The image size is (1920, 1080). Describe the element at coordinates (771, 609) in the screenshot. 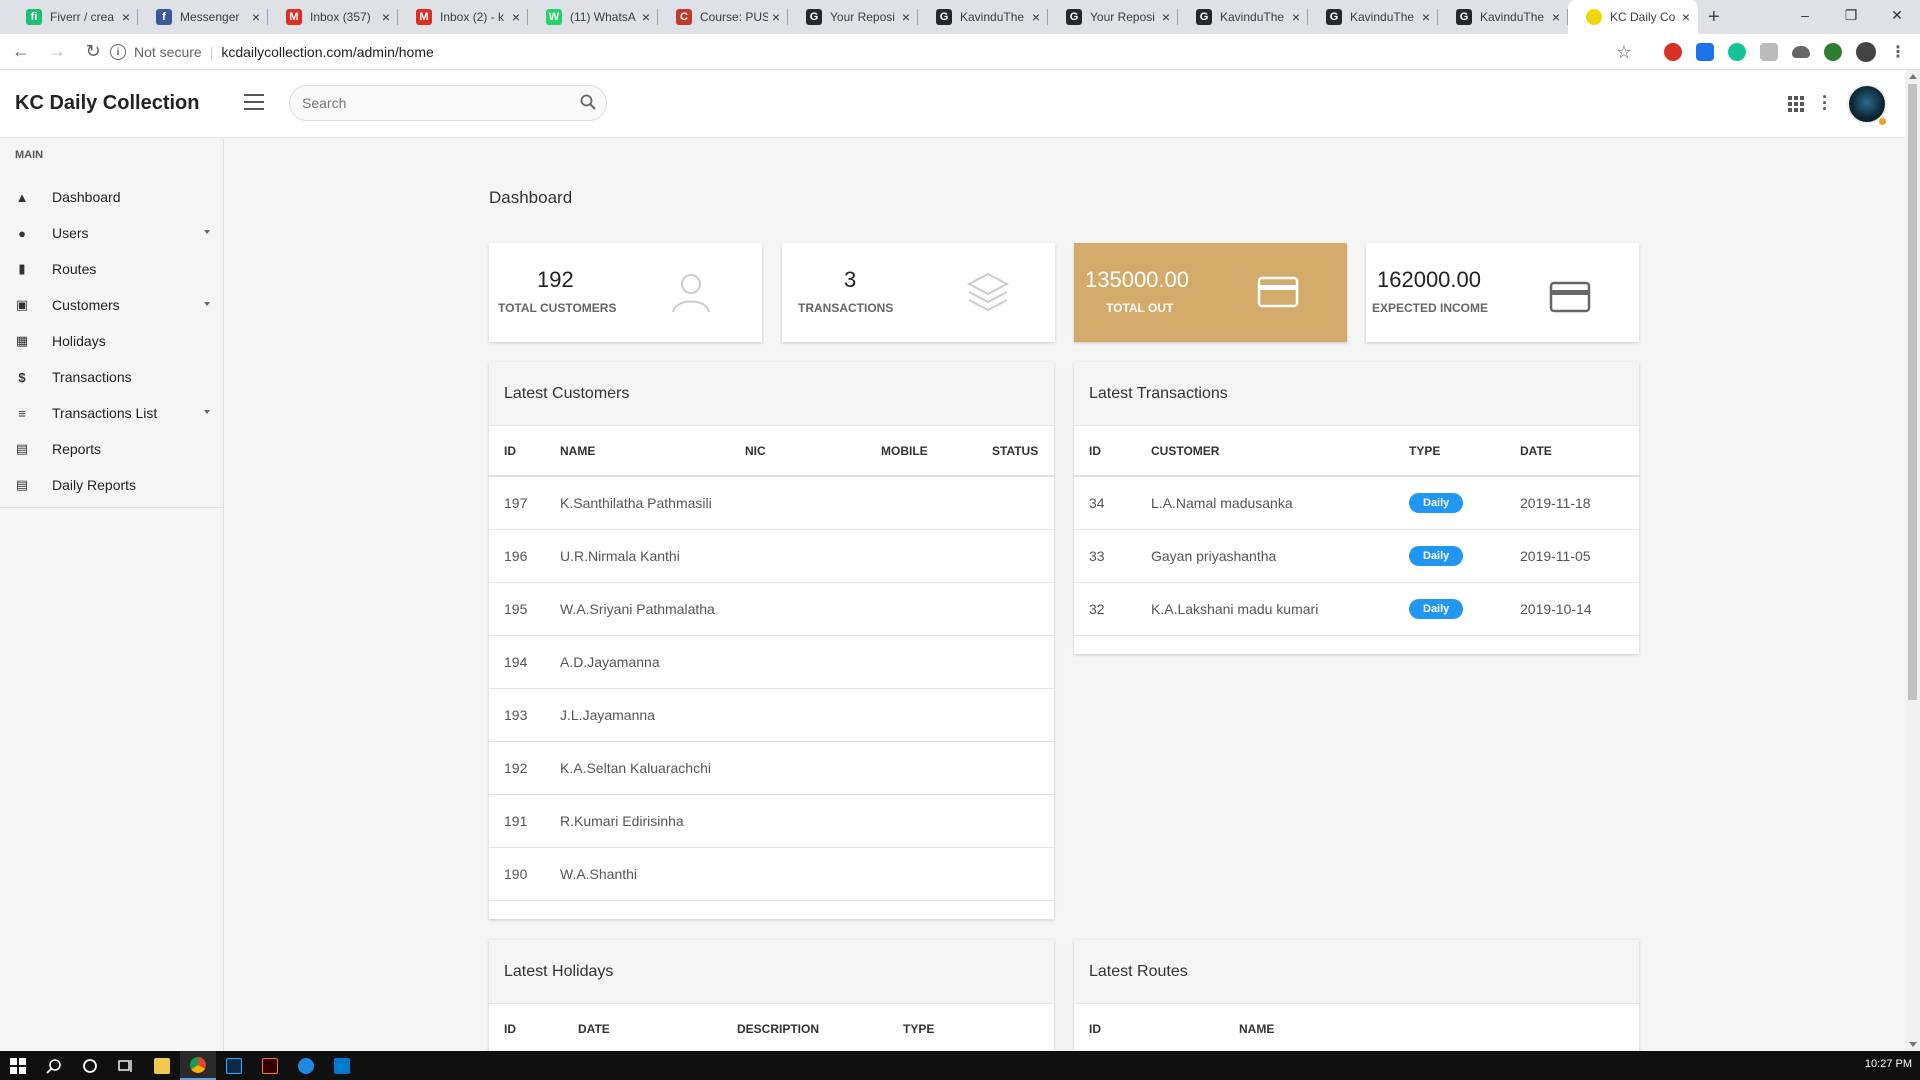

I see `table-row: 195 W.A.Sriyani Pathmalatha` at that location.